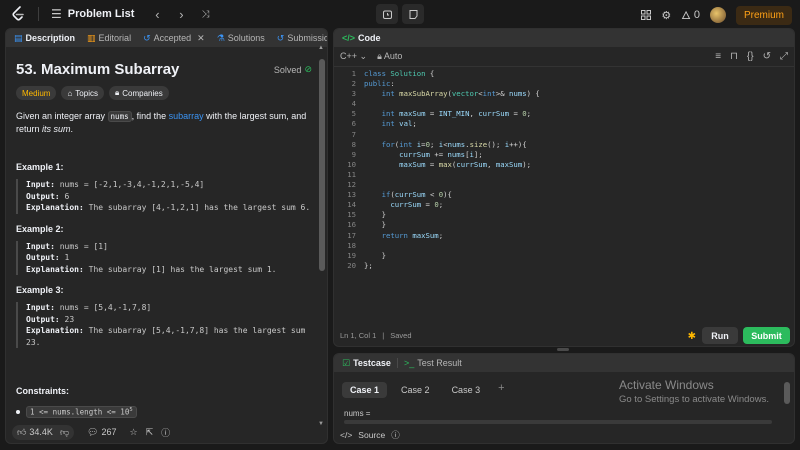 The height and width of the screenshot is (450, 800). Describe the element at coordinates (280, 37) in the screenshot. I see `history-icon: ↺` at that location.